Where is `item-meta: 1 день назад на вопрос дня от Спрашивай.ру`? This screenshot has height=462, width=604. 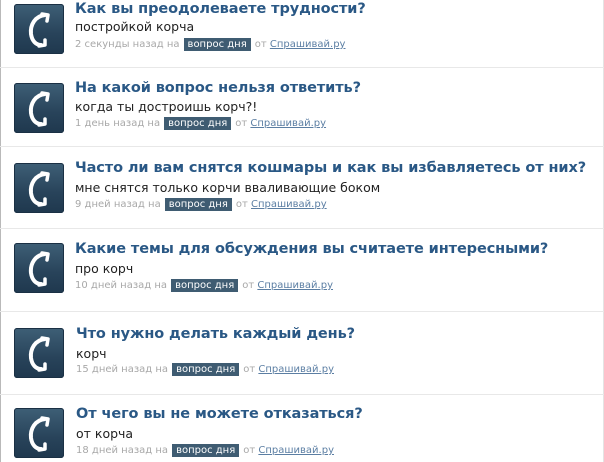
item-meta: 1 день назад на вопрос дня от Спрашивай.ру is located at coordinates (200, 123).